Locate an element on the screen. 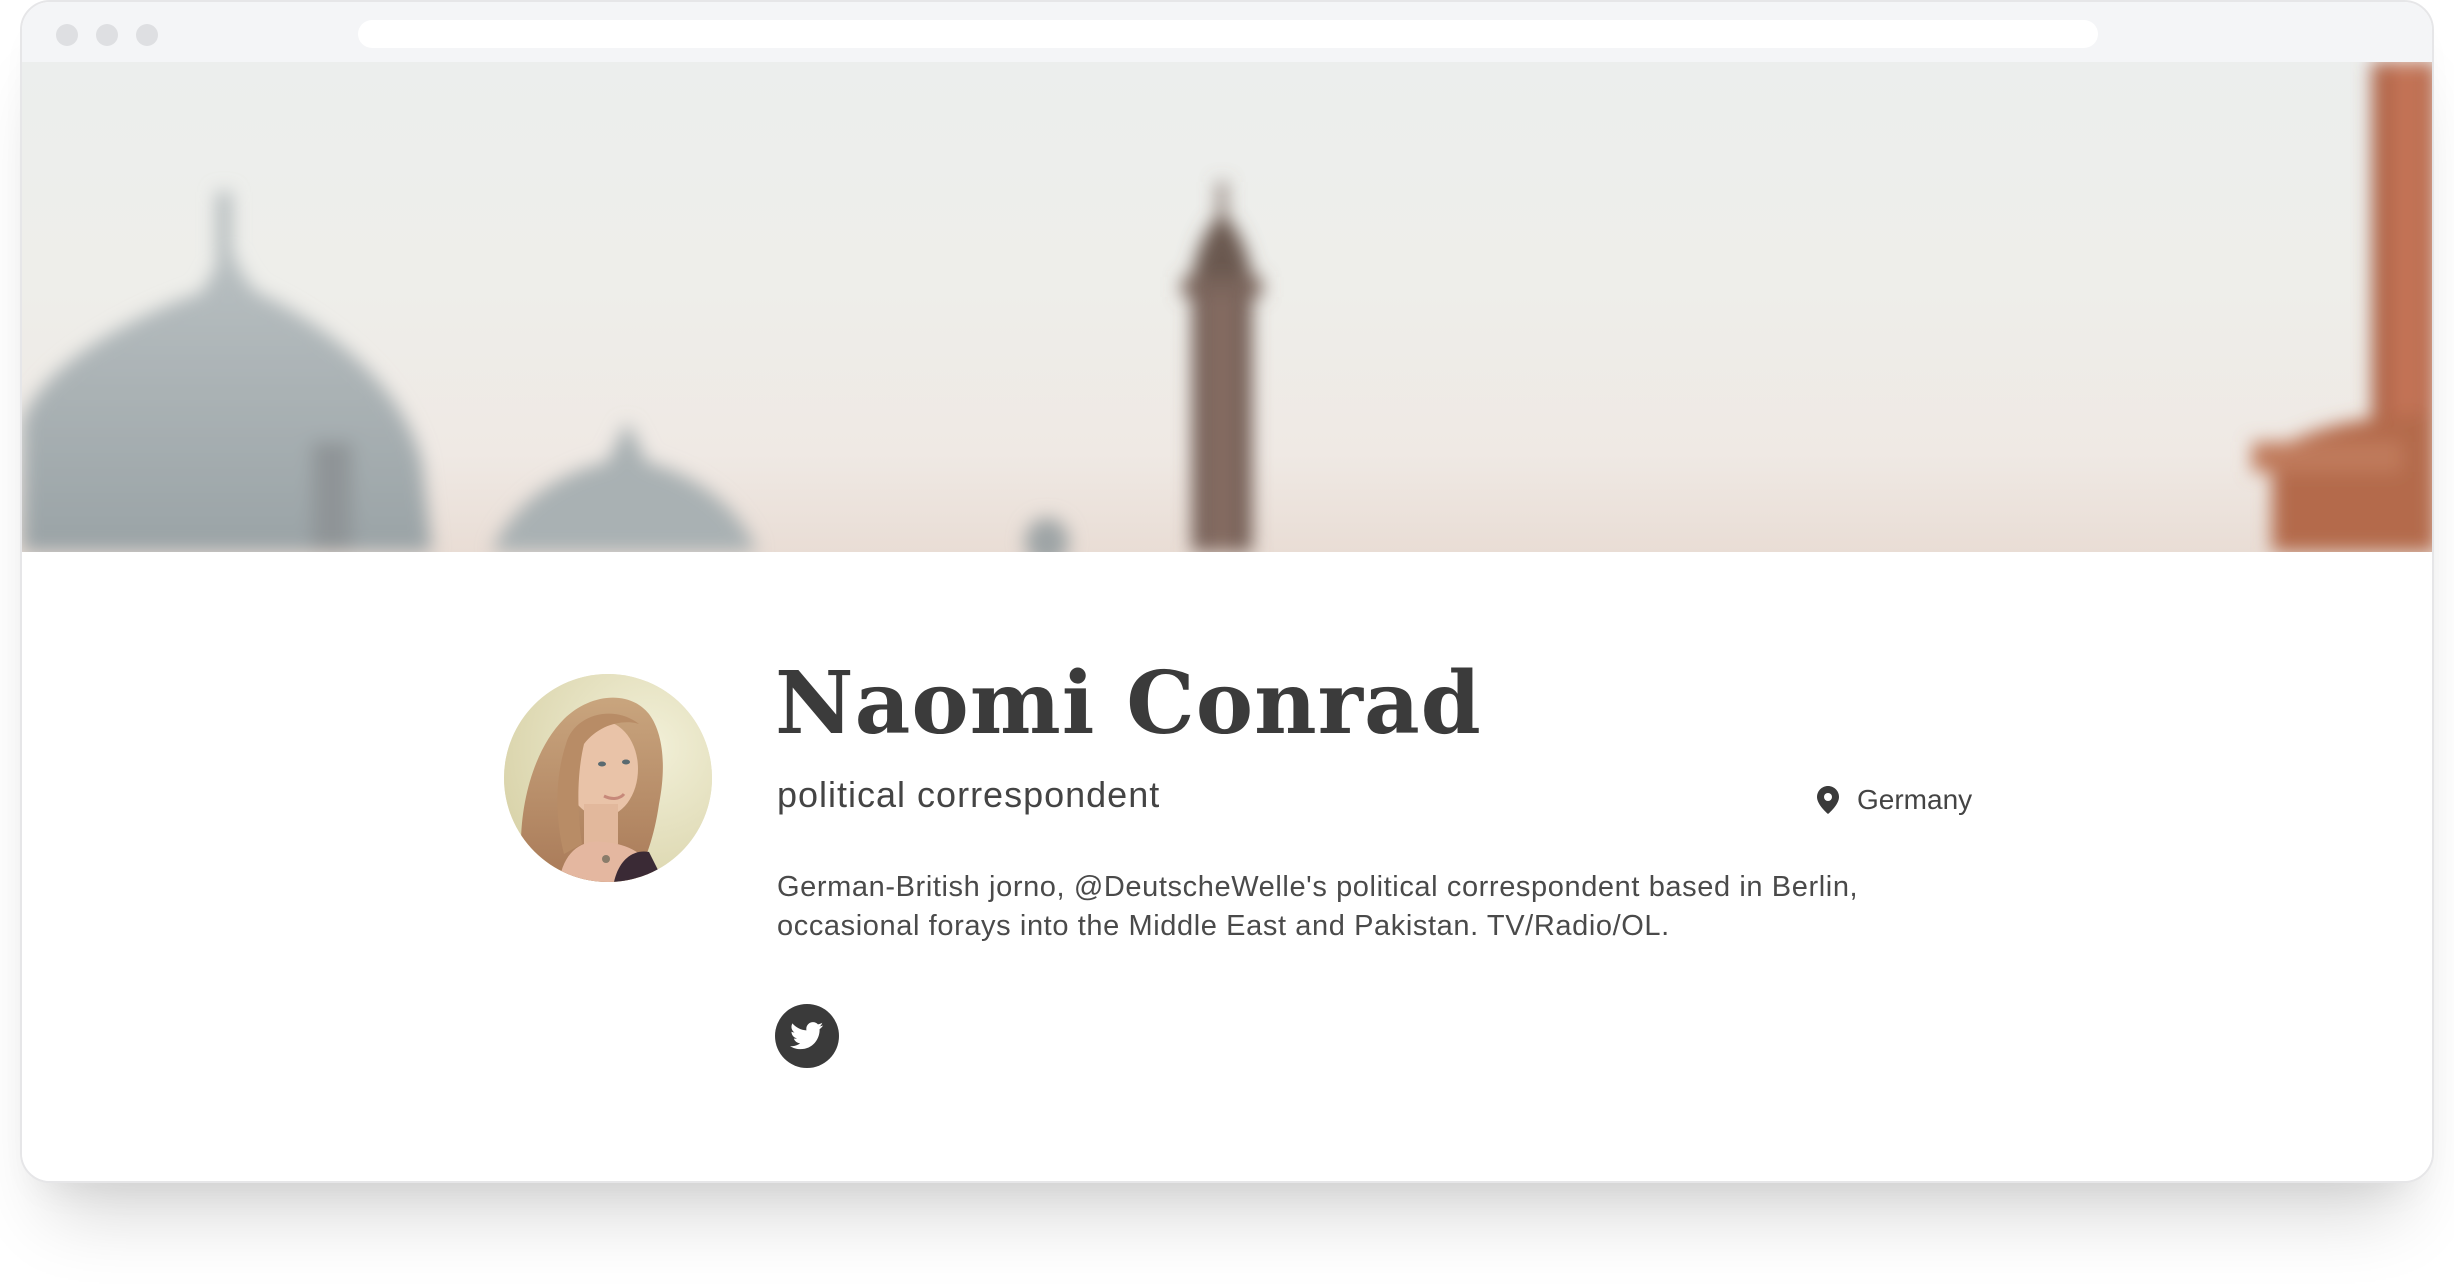 Image resolution: width=2454 pixels, height=1284 pixels. location-label: Germany is located at coordinates (1915, 799).